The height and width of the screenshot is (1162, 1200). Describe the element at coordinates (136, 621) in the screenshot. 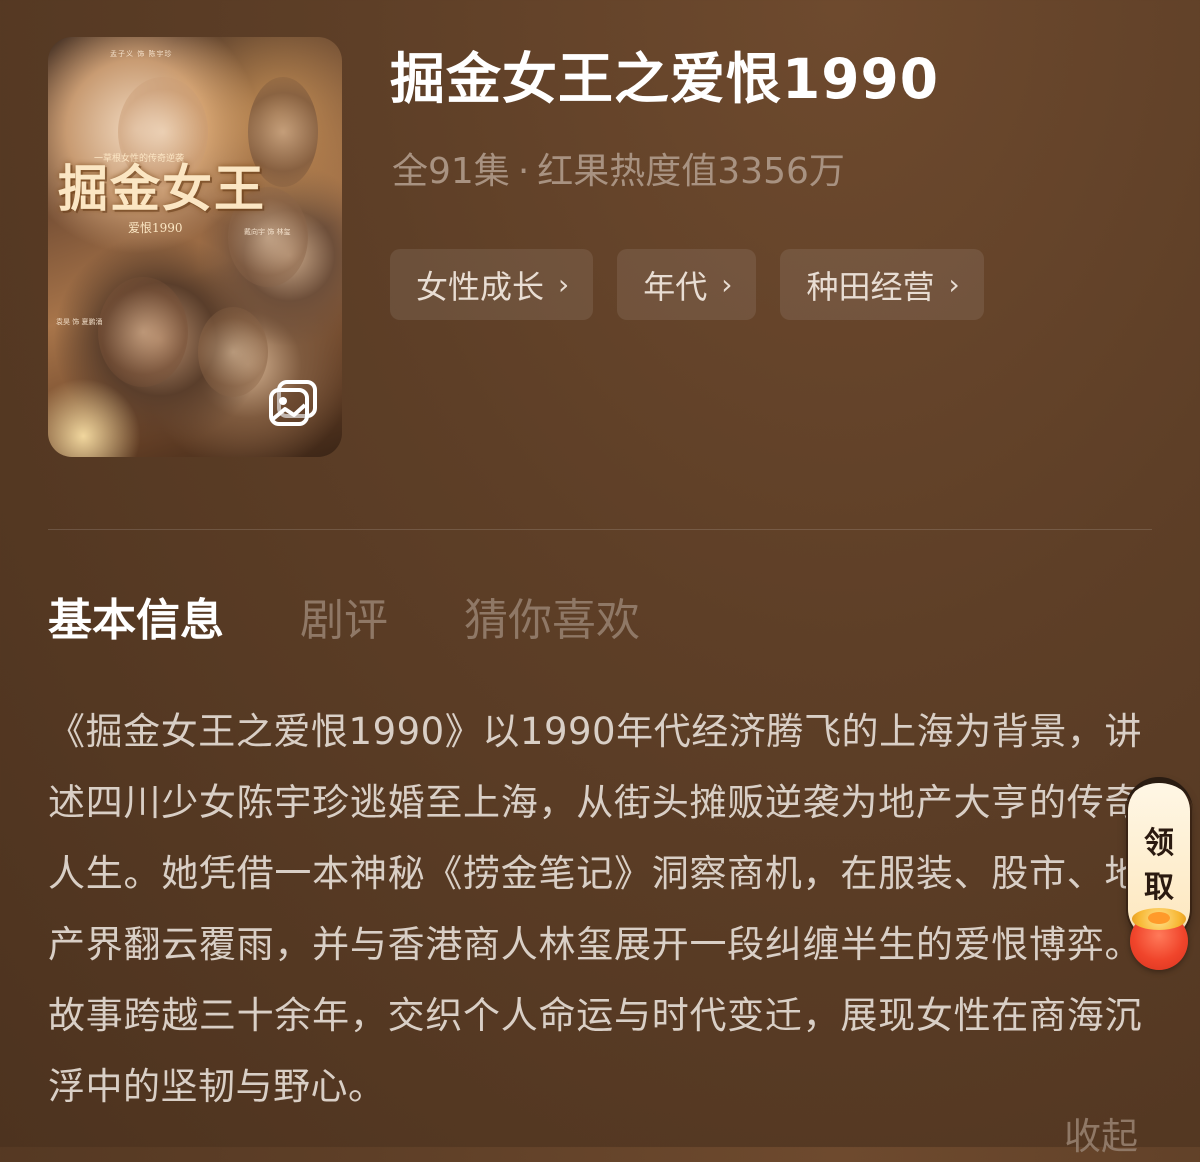

I see `tab-basic-info: 基本信息` at that location.